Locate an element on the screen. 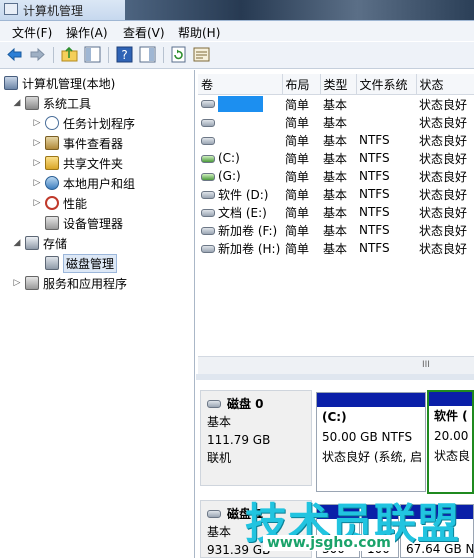  back-arrow-icon is located at coordinates (14, 54).